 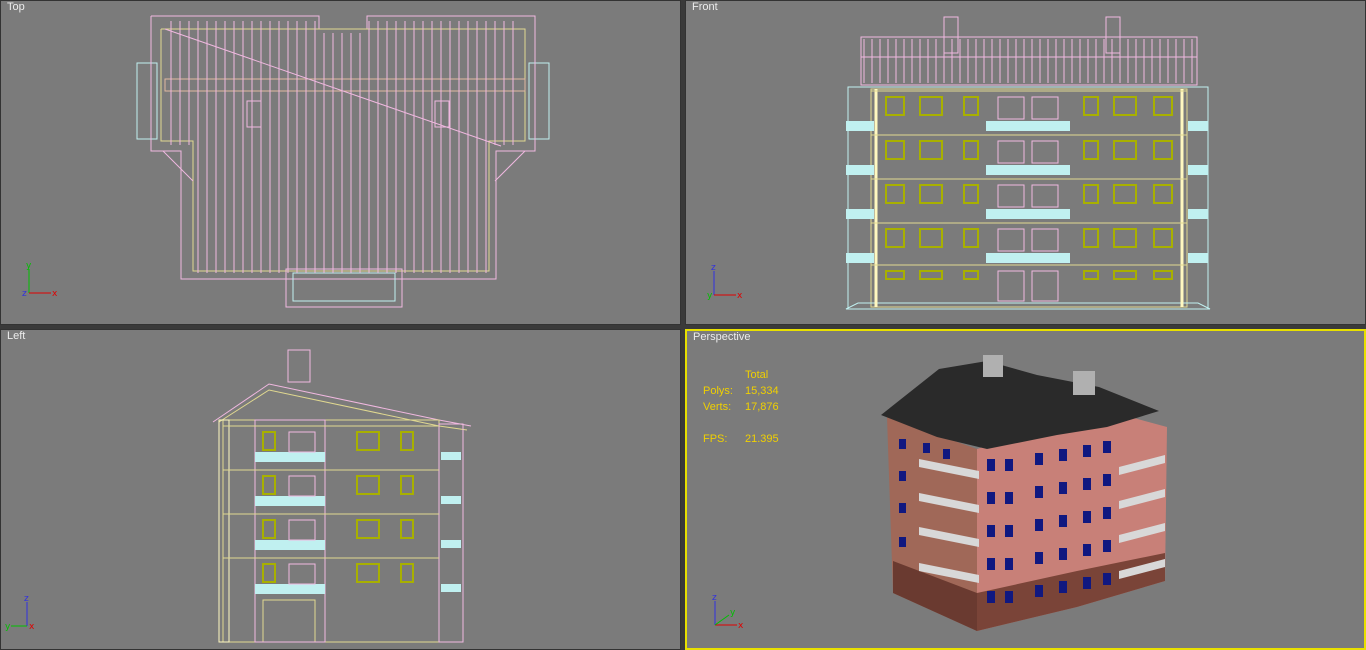 I want to click on building-3d-render, so click(x=1024, y=493).